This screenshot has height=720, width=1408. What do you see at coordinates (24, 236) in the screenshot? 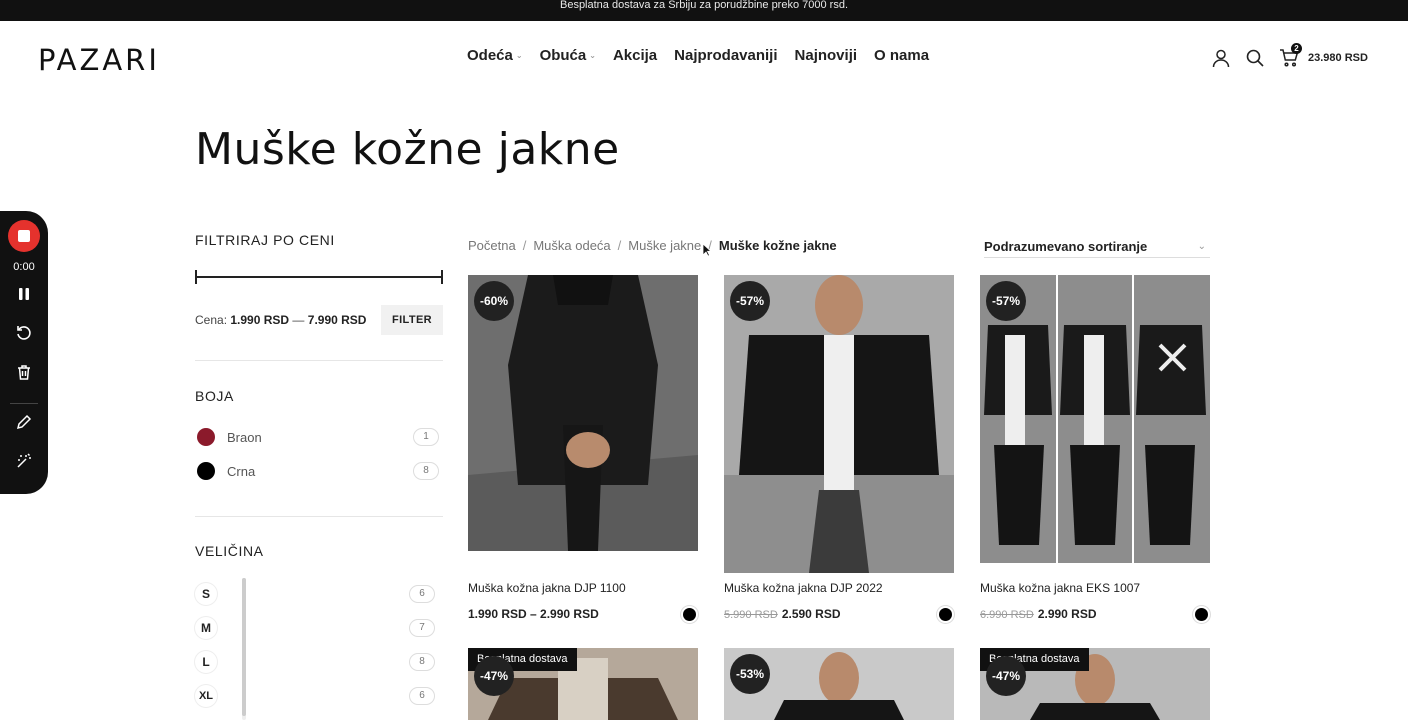
I see `stop-icon` at bounding box center [24, 236].